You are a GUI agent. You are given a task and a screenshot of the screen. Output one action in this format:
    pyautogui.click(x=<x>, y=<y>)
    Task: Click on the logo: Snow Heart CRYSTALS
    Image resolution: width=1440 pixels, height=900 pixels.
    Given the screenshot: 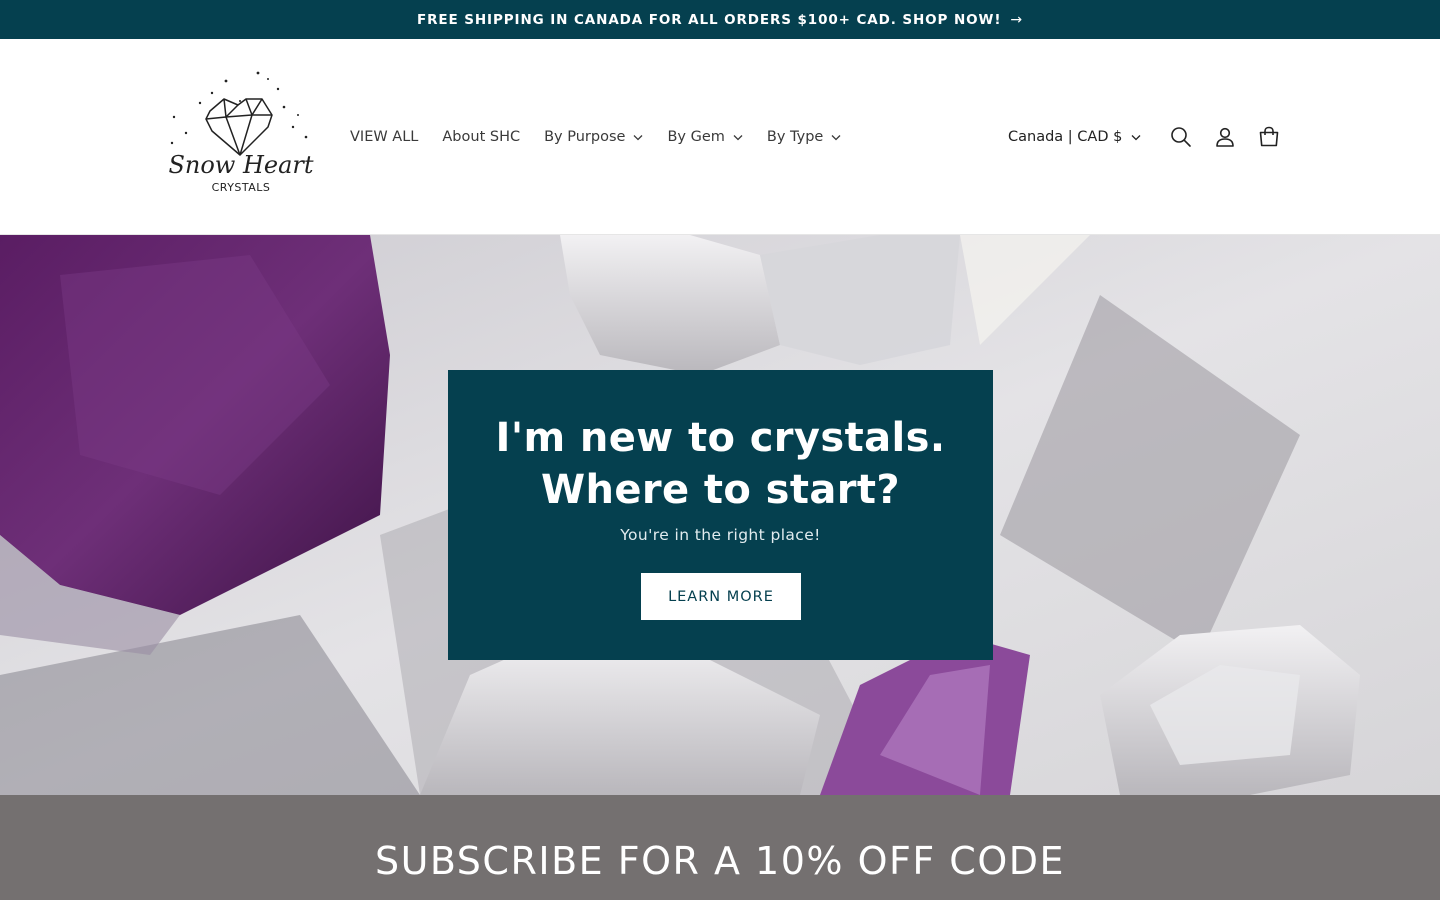 What is the action you would take?
    pyautogui.click(x=241, y=135)
    